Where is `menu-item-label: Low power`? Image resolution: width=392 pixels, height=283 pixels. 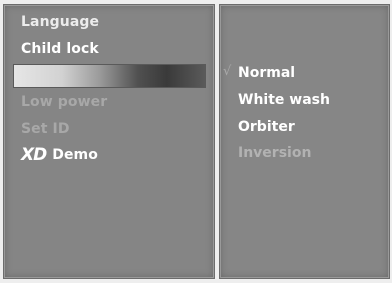 menu-item-label: Low power is located at coordinates (64, 102).